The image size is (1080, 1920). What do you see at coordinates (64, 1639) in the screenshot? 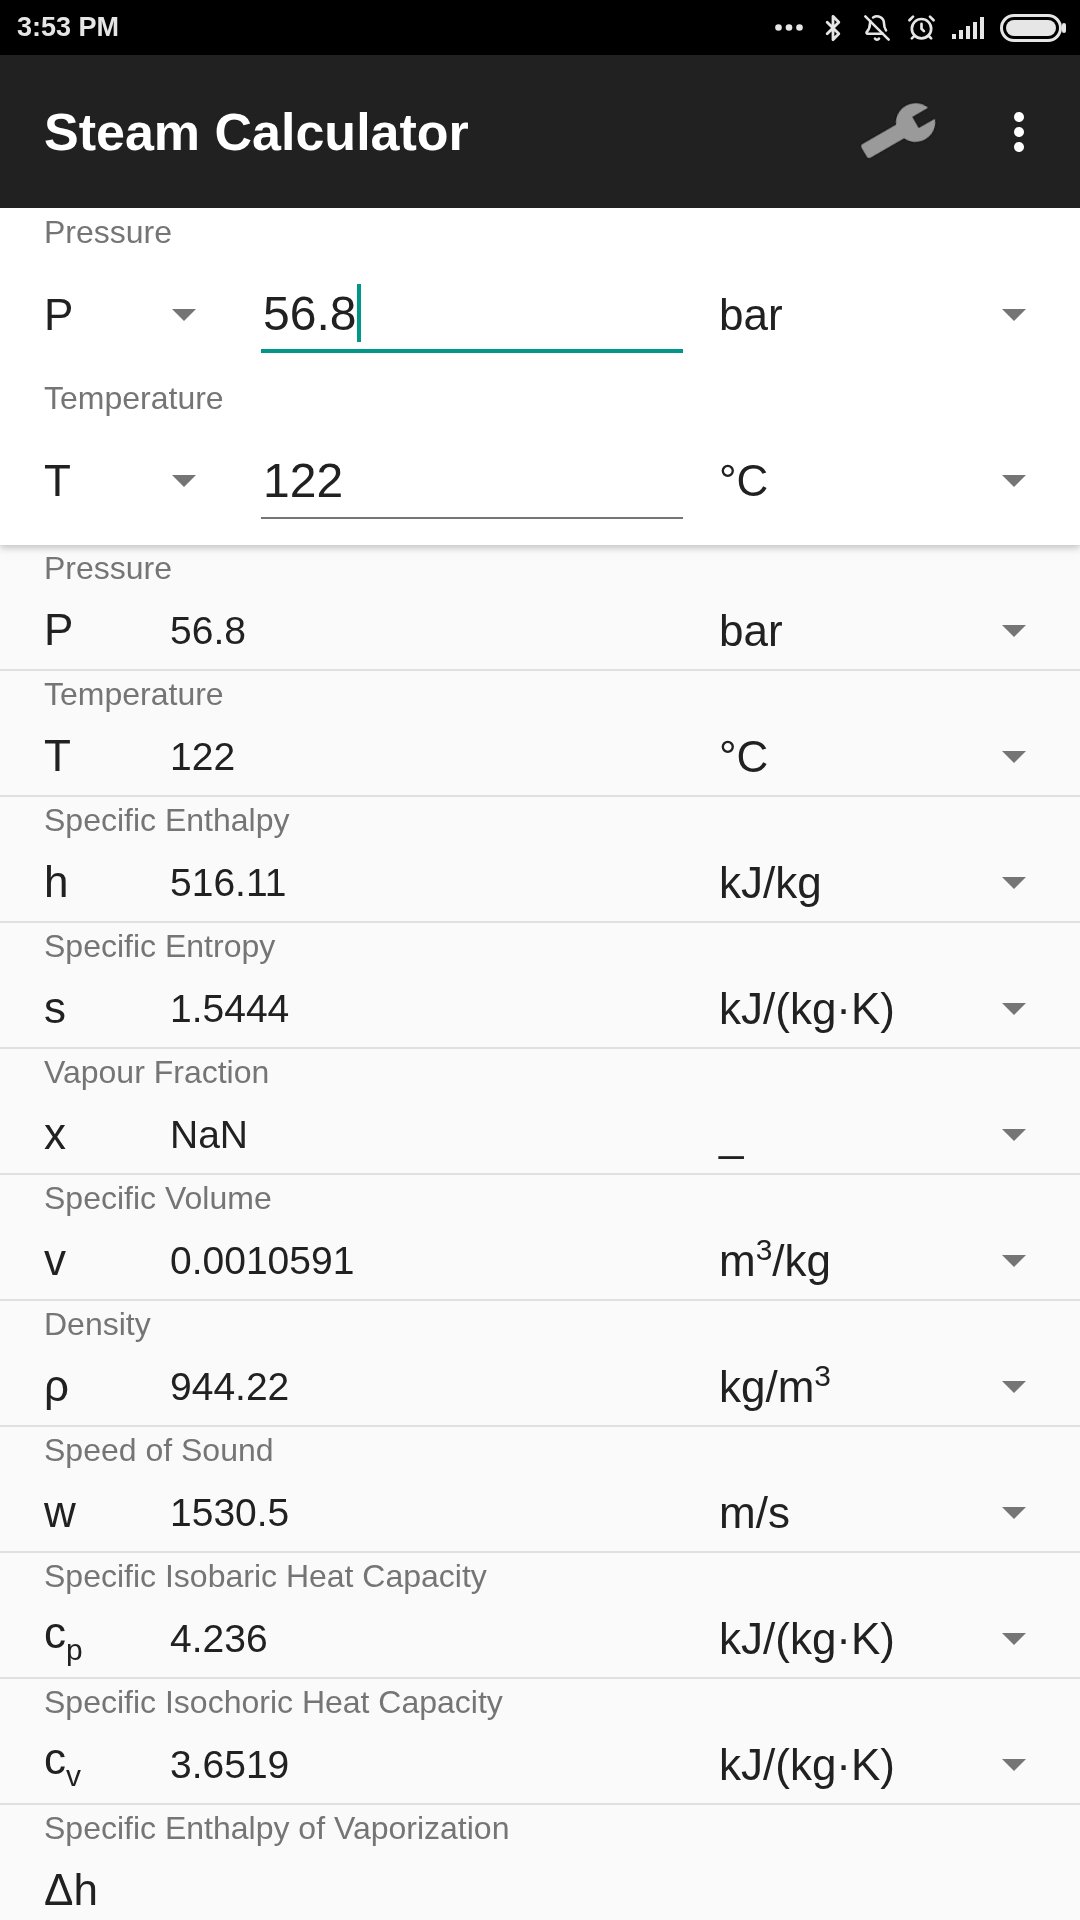
I see `property-symbol: c$_{p}$` at bounding box center [64, 1639].